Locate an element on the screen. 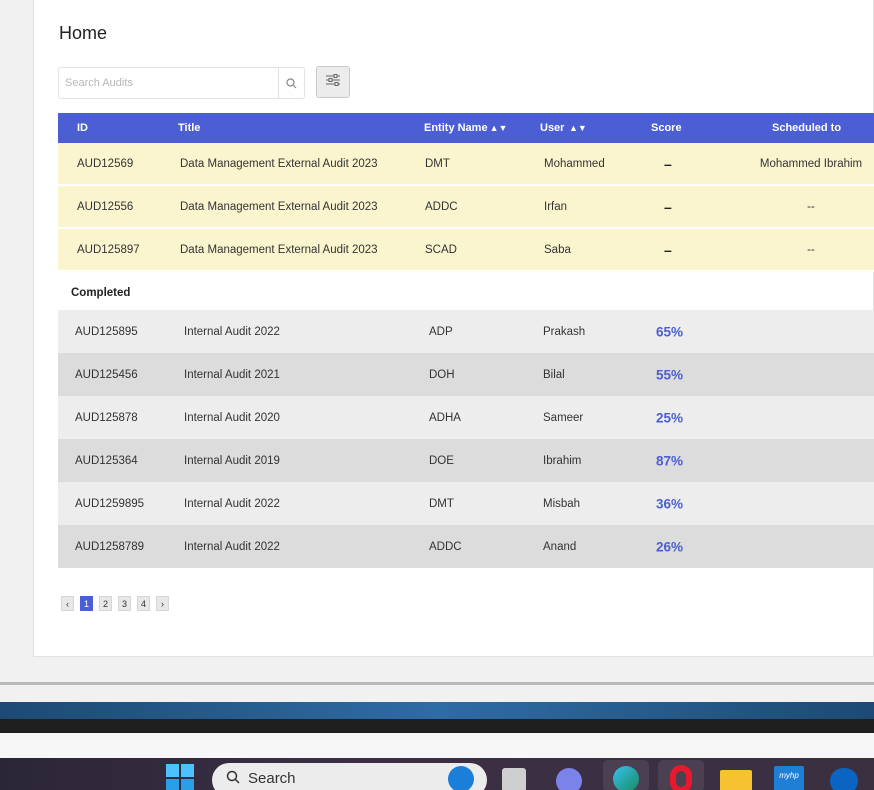 This screenshot has width=874, height=790. cell-user: Sameer is located at coordinates (563, 417).